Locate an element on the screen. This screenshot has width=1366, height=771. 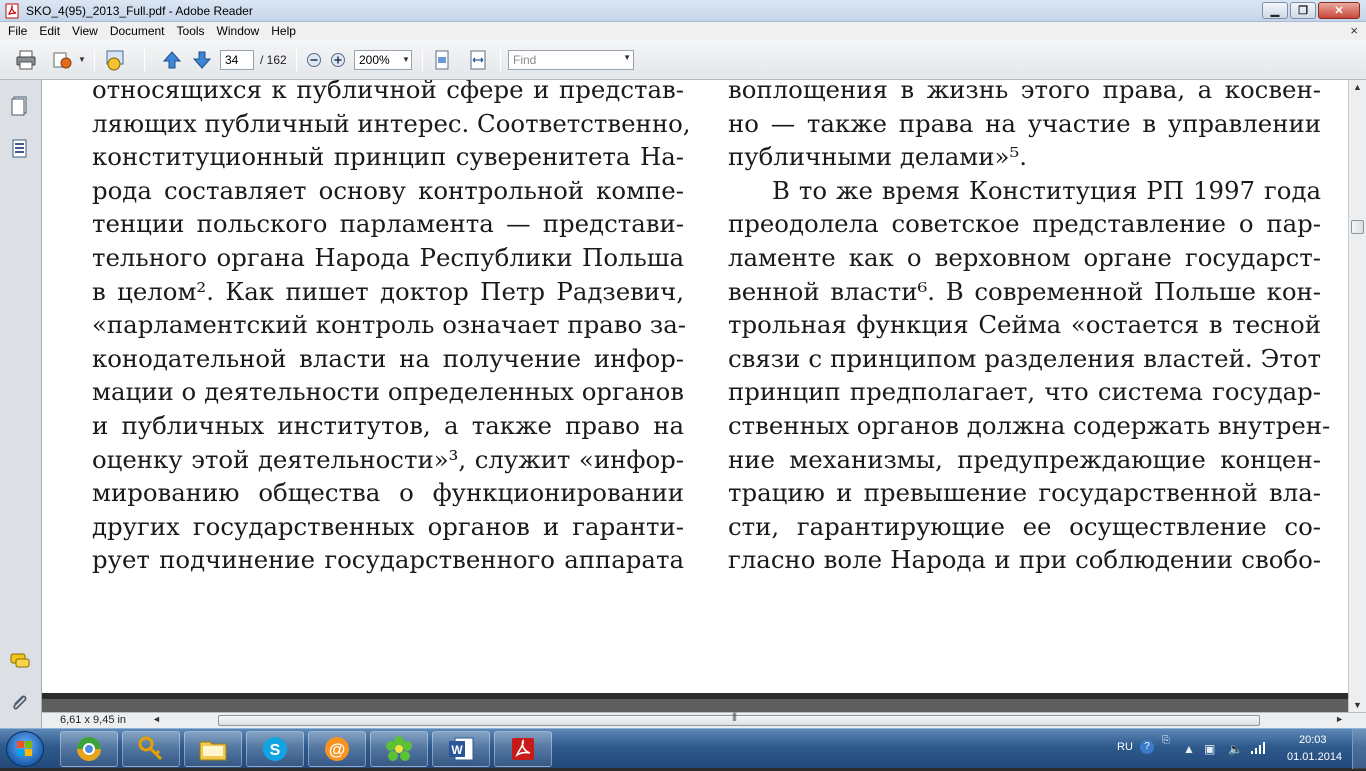
svg-text: S is located at coordinates (275, 750).